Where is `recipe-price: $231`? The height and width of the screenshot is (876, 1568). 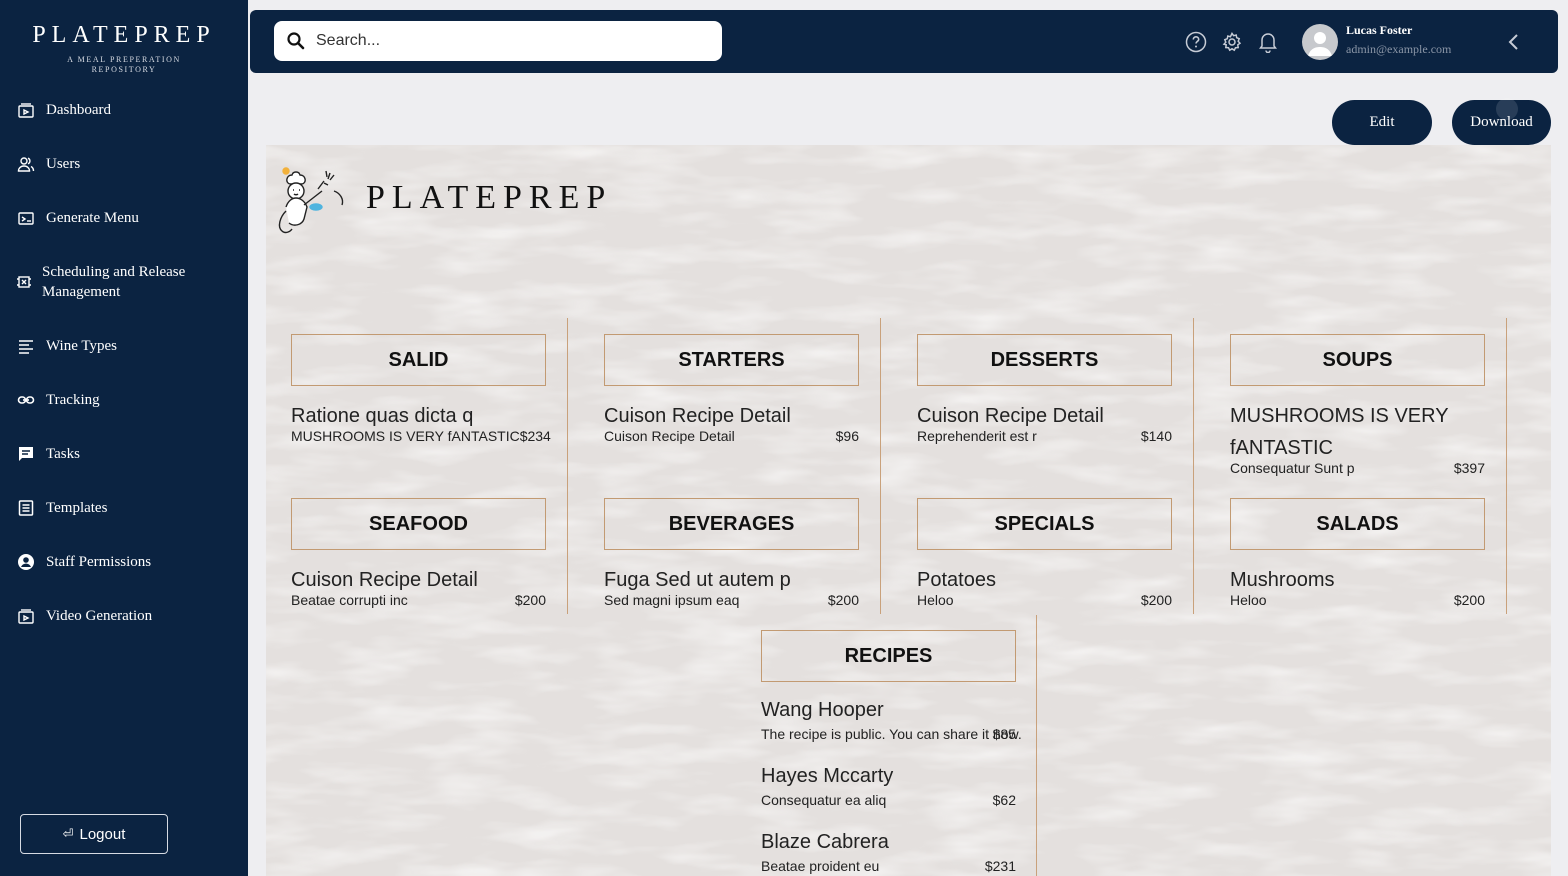 recipe-price: $231 is located at coordinates (1000, 866).